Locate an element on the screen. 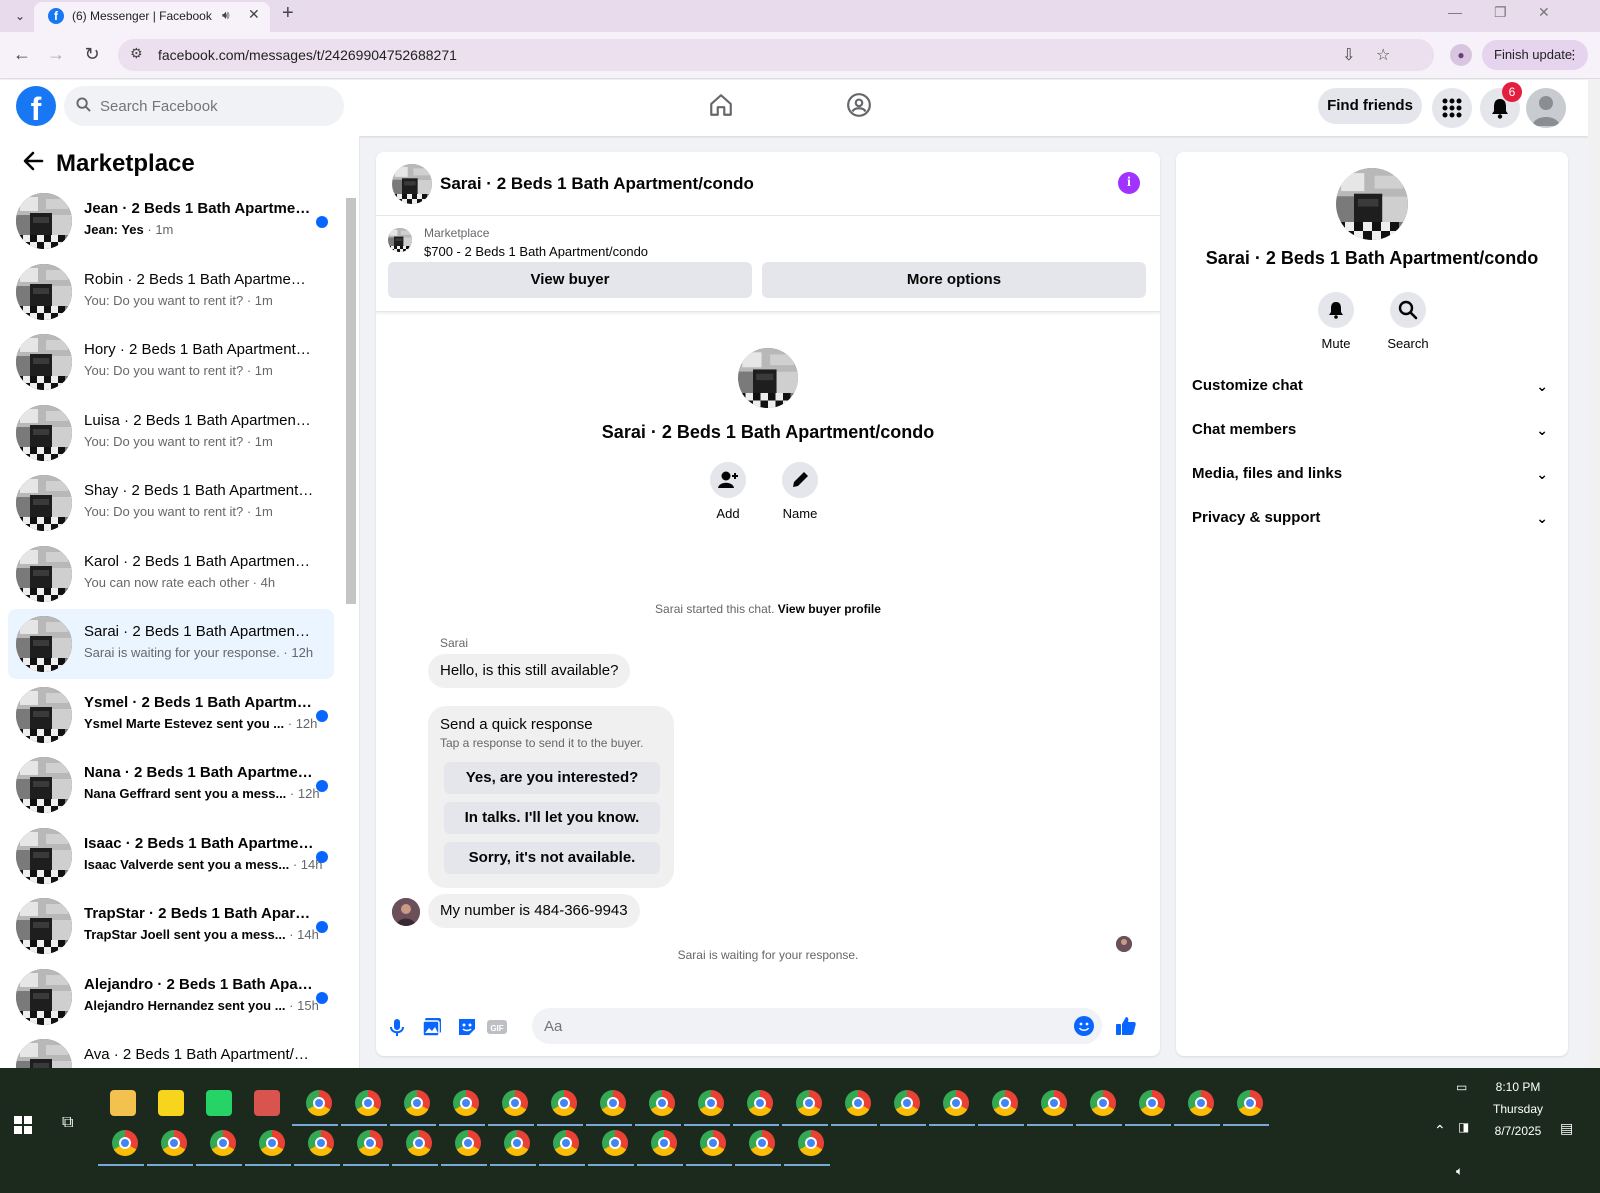 The width and height of the screenshot is (1600, 1193). meet-now-icon: ◨ is located at coordinates (1463, 1127).